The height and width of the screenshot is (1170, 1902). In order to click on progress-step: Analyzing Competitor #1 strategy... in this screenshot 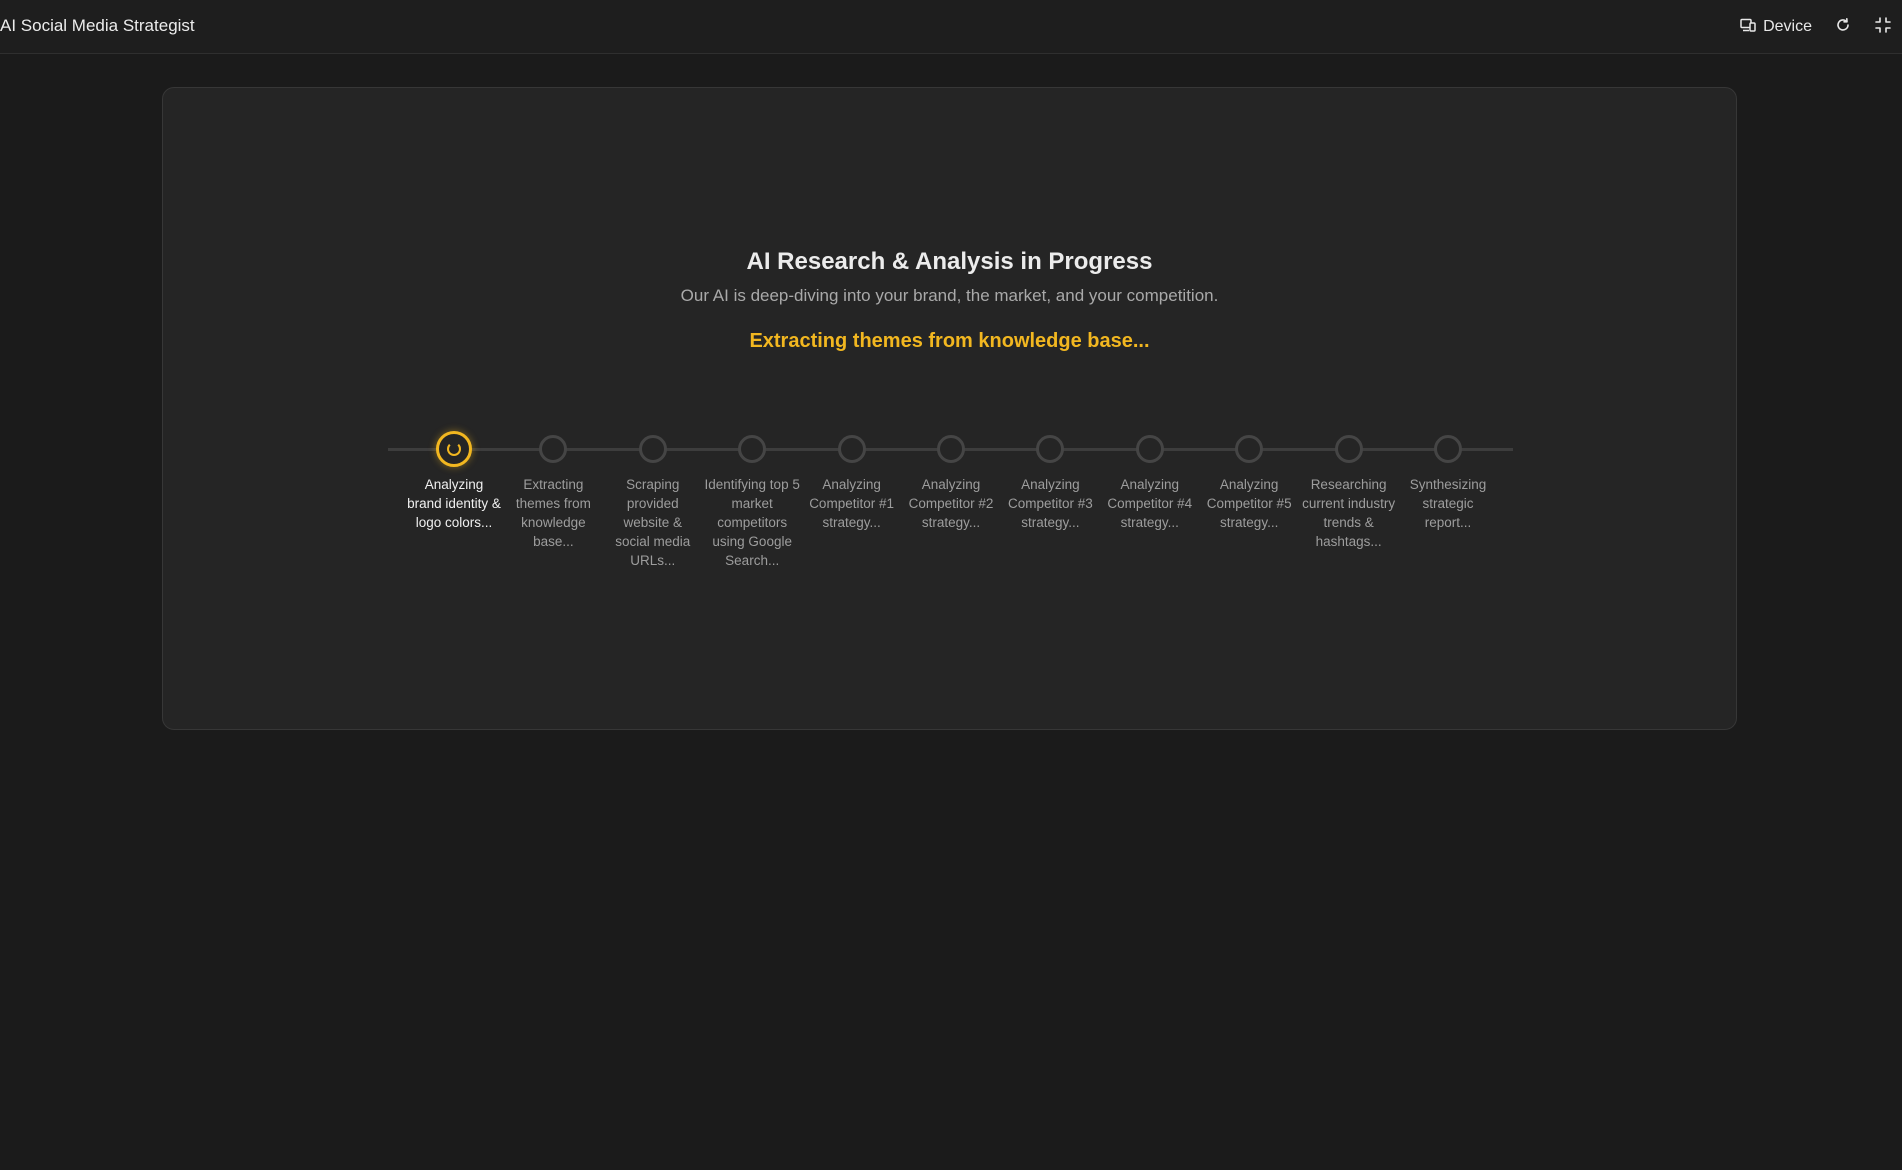, I will do `click(852, 481)`.